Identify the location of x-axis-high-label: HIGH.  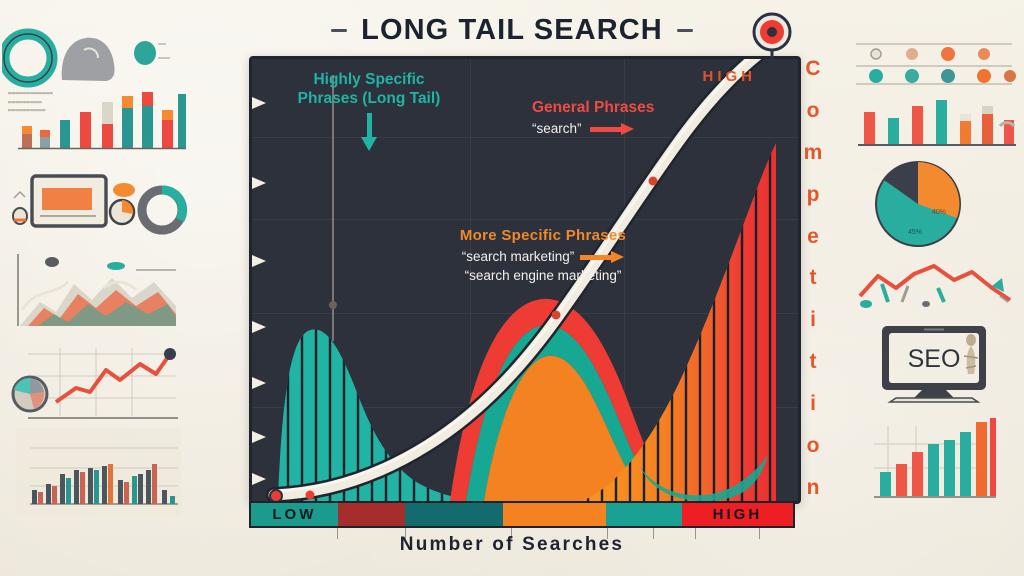
(737, 514).